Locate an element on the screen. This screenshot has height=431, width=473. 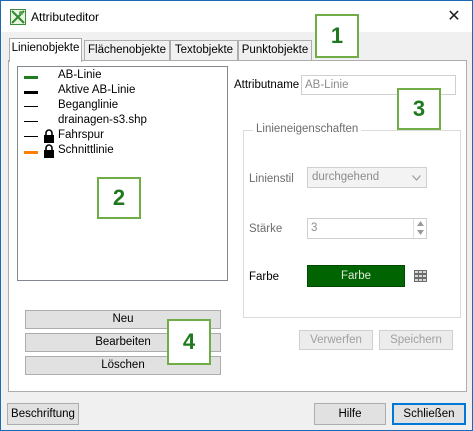
list-item-label: Fahrspur is located at coordinates (81, 135).